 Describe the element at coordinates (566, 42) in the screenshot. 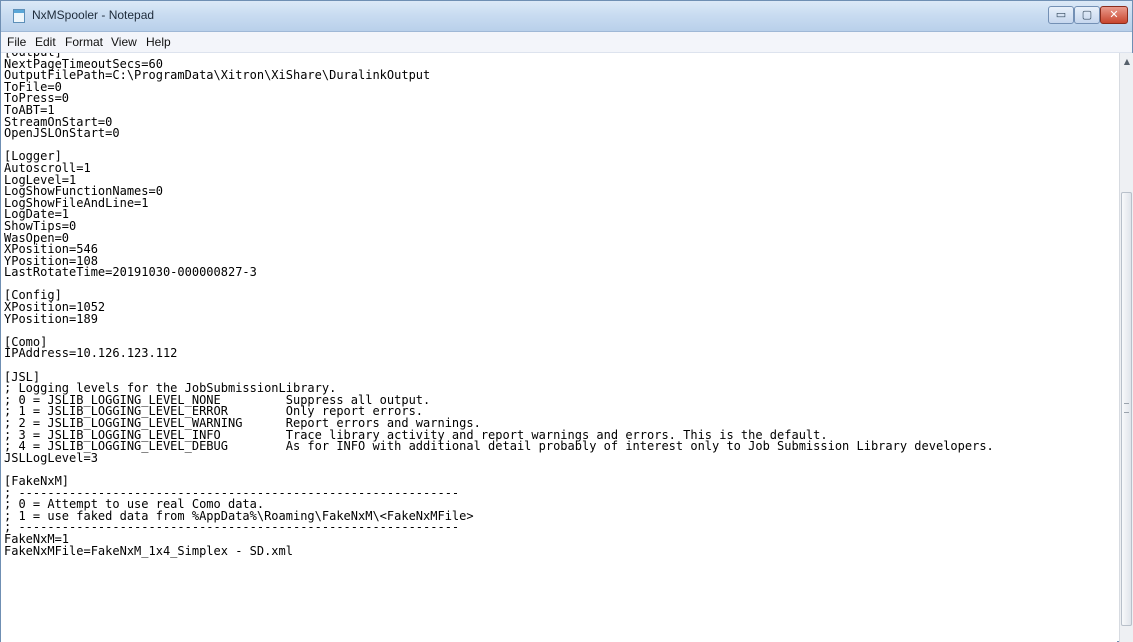

I see `menu-bar: File Edit Format View Help` at that location.